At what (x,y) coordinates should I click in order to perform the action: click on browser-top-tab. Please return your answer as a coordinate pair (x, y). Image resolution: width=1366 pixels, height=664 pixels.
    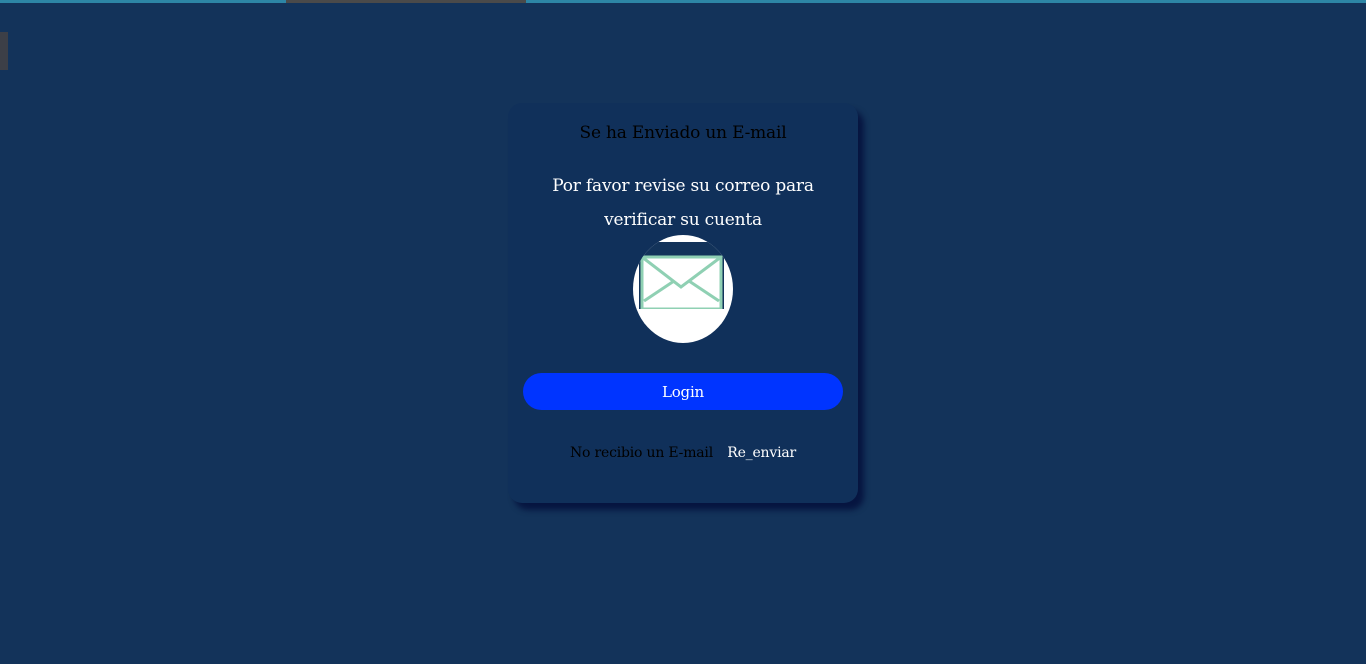
    Looking at the image, I should click on (406, 1).